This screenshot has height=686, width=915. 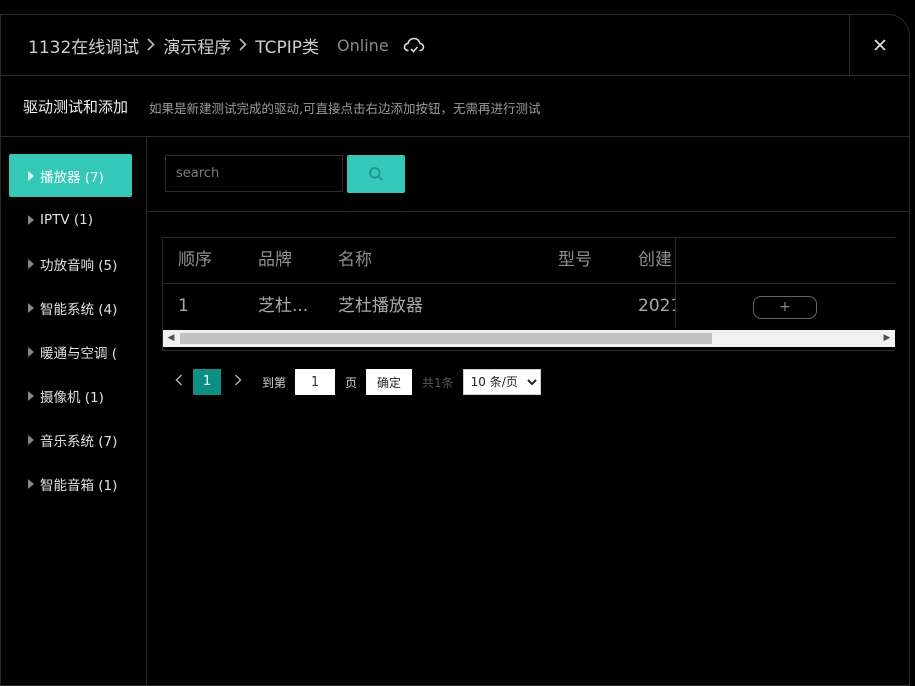 What do you see at coordinates (83, 45) in the screenshot?
I see `breadcrumb-item-project: 1132在线调试` at bounding box center [83, 45].